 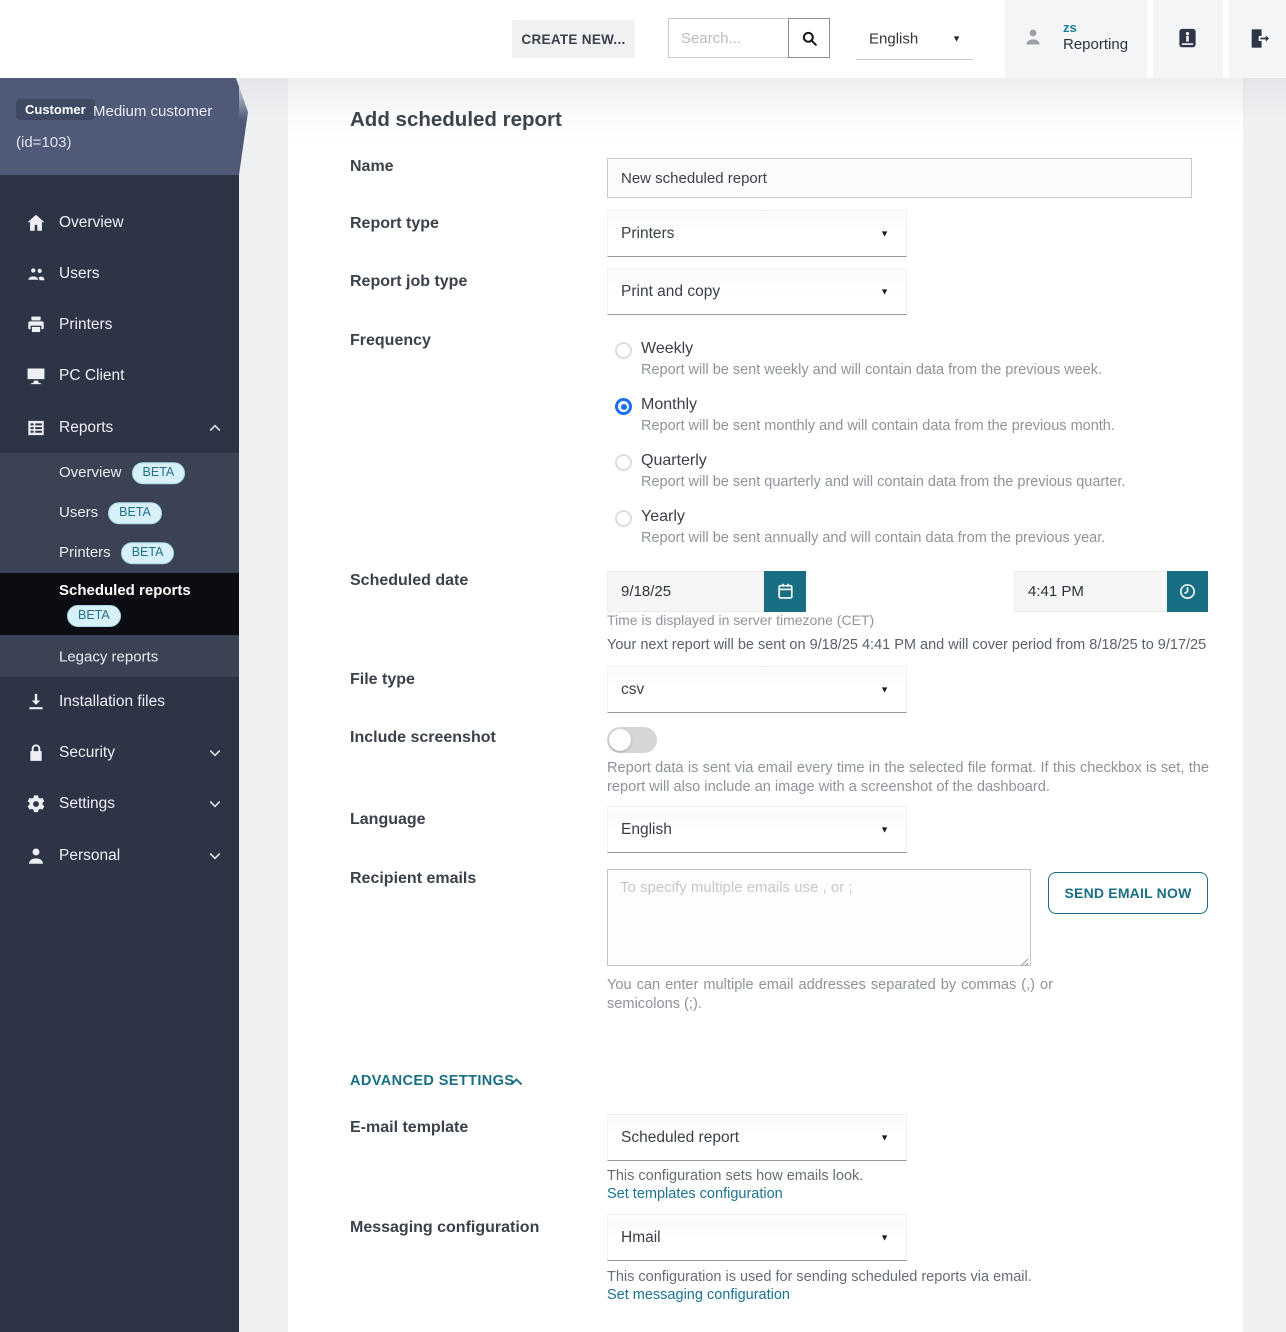 I want to click on include-screenshot-toggle, so click(x=632, y=740).